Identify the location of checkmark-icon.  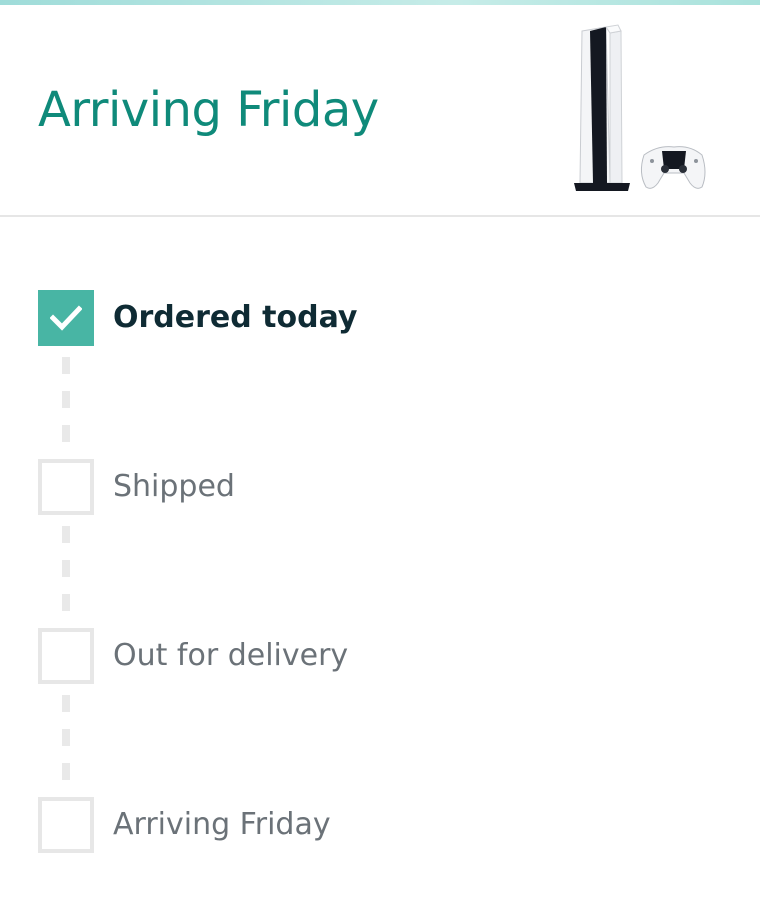
(66, 318).